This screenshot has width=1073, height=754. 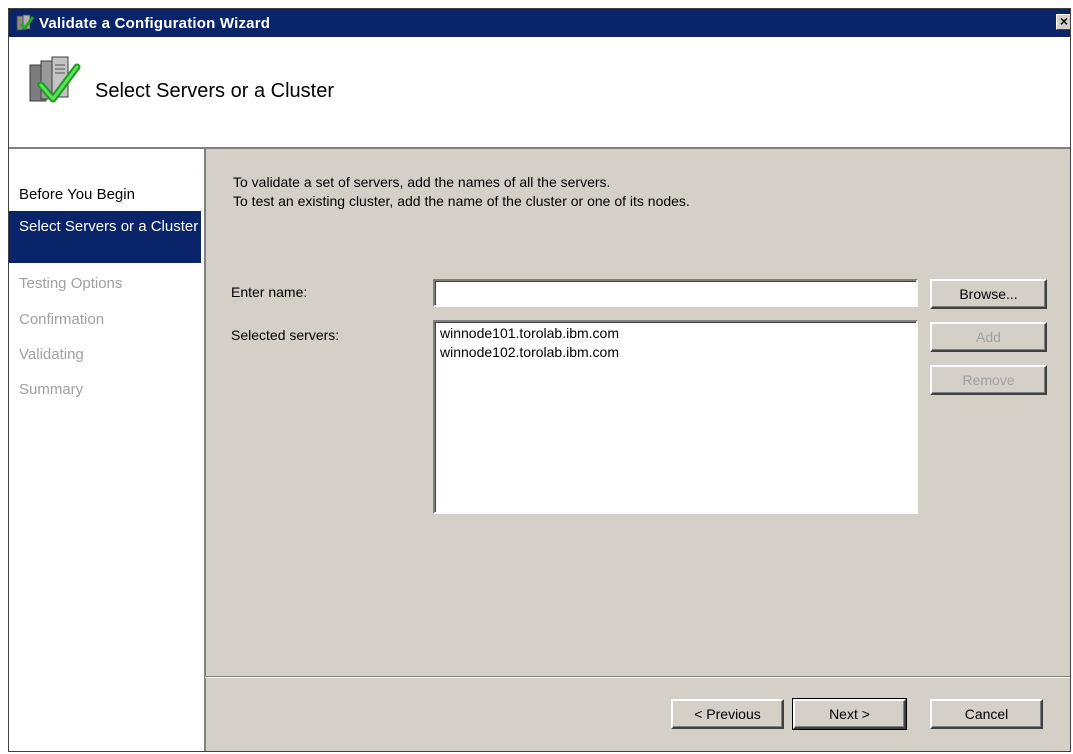 What do you see at coordinates (51, 354) in the screenshot?
I see `nav-step-validating: Validating` at bounding box center [51, 354].